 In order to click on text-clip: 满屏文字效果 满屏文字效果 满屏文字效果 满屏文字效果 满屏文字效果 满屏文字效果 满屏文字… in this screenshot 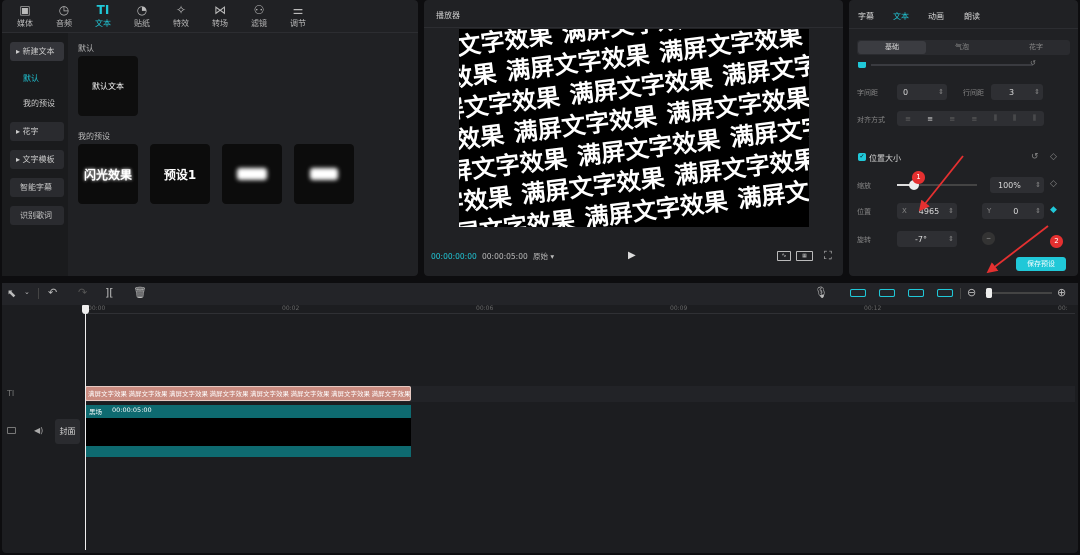, I will do `click(248, 393)`.